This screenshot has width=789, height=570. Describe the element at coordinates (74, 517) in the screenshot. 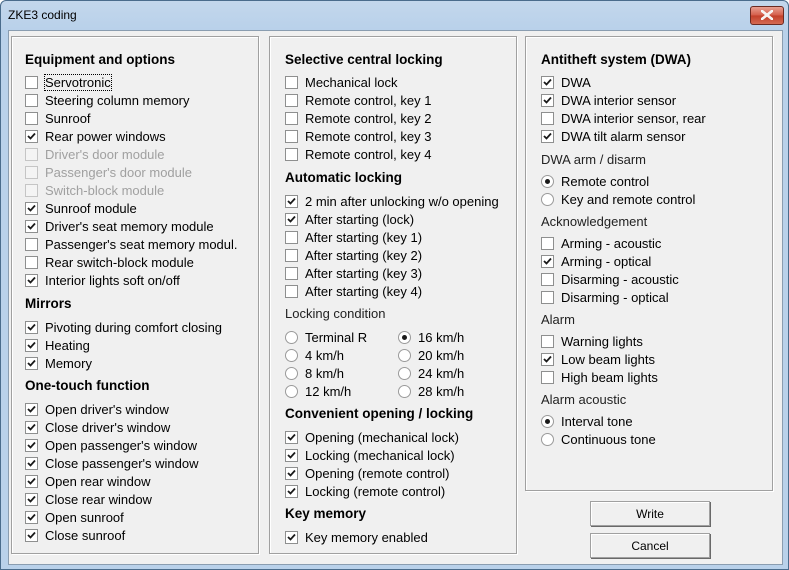

I see `checkbox-item: Open sunroof` at that location.